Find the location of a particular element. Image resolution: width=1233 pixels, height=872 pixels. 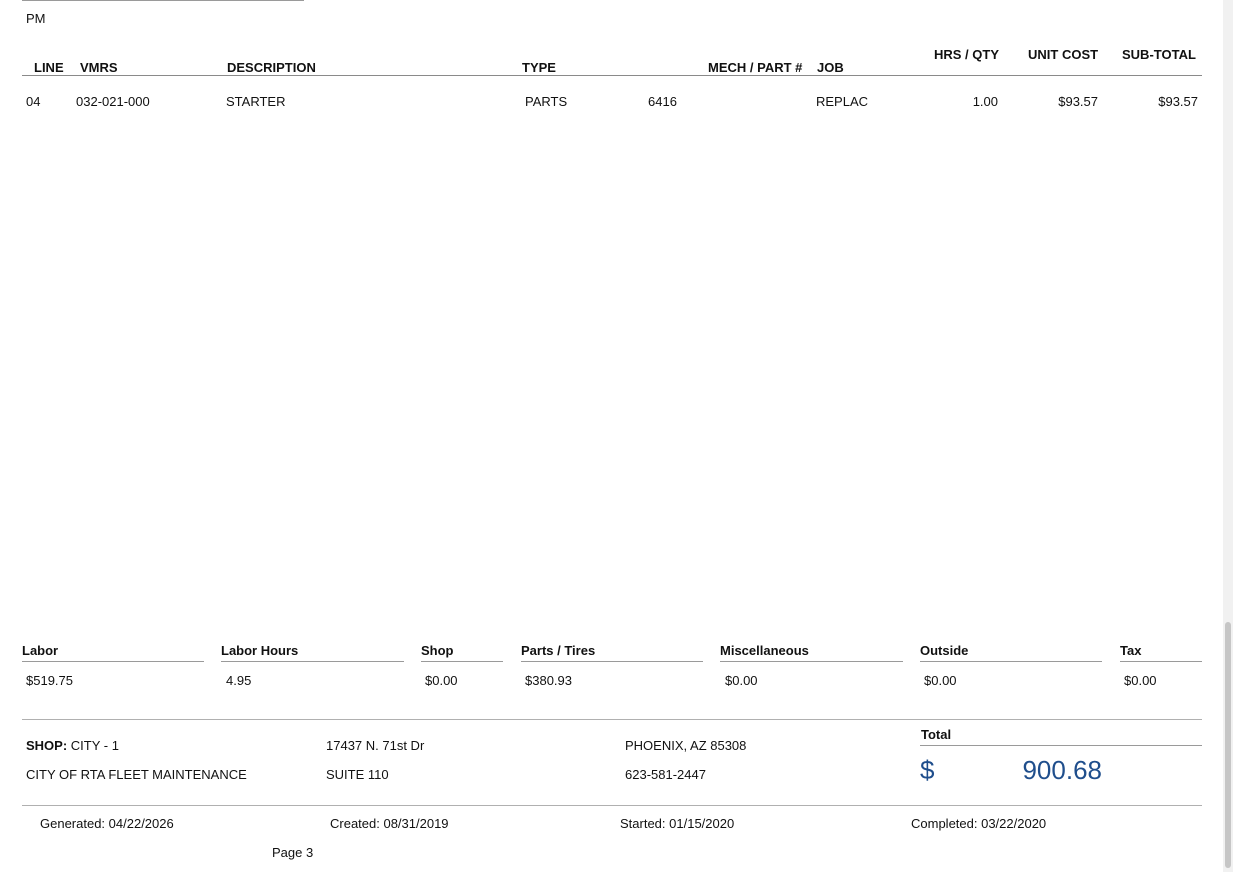

shop-city-state-zip: PHOENIX, AZ 85308 is located at coordinates (686, 745).